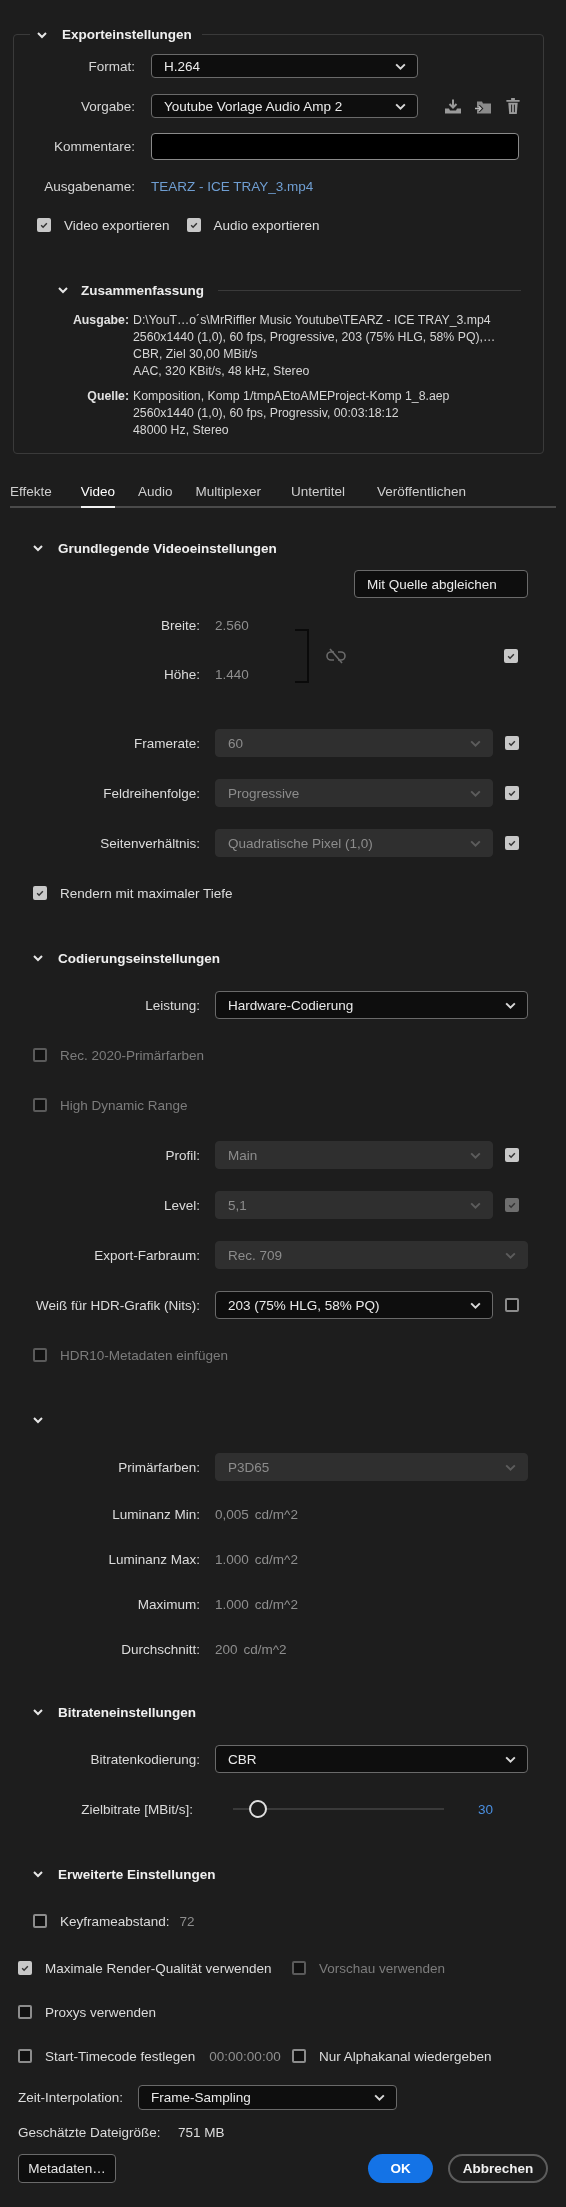  What do you see at coordinates (405, 2056) in the screenshot?
I see `checkbox-label: Nur Alphakanal wiedergeben` at bounding box center [405, 2056].